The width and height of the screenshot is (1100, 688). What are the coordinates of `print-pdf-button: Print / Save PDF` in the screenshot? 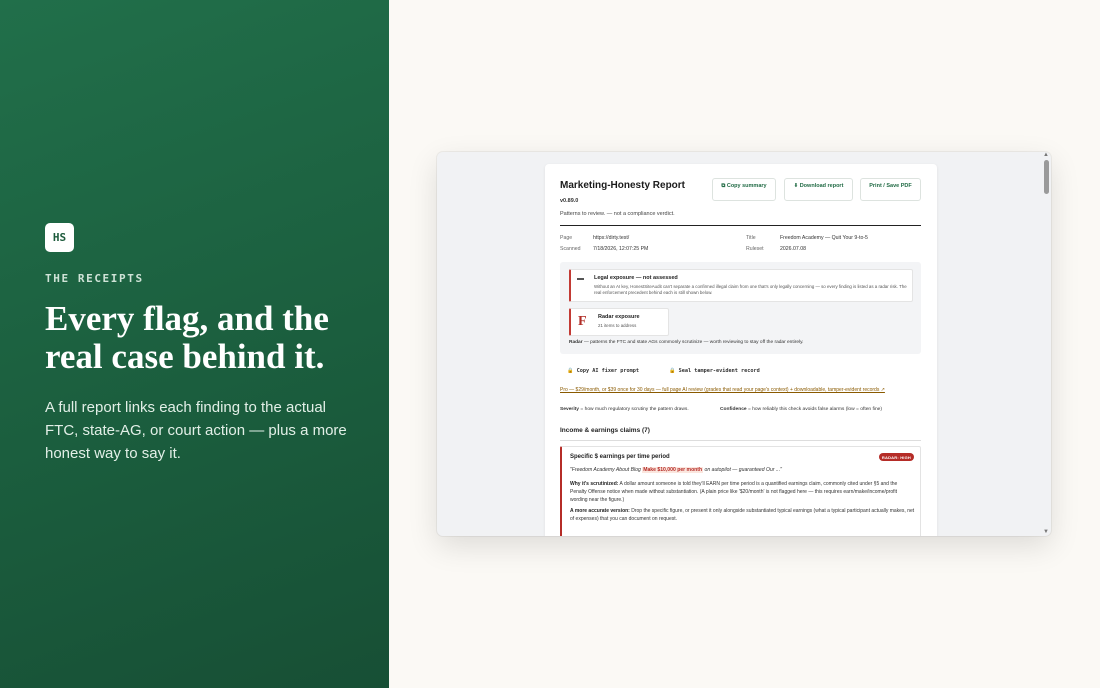 It's located at (890, 189).